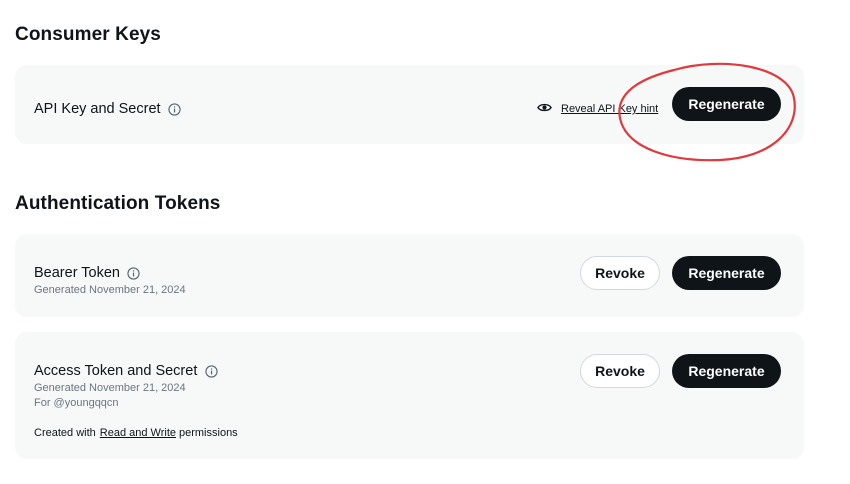 Image resolution: width=850 pixels, height=484 pixels. Describe the element at coordinates (116, 371) in the screenshot. I see `access-token-title: Access Token and Secret` at that location.